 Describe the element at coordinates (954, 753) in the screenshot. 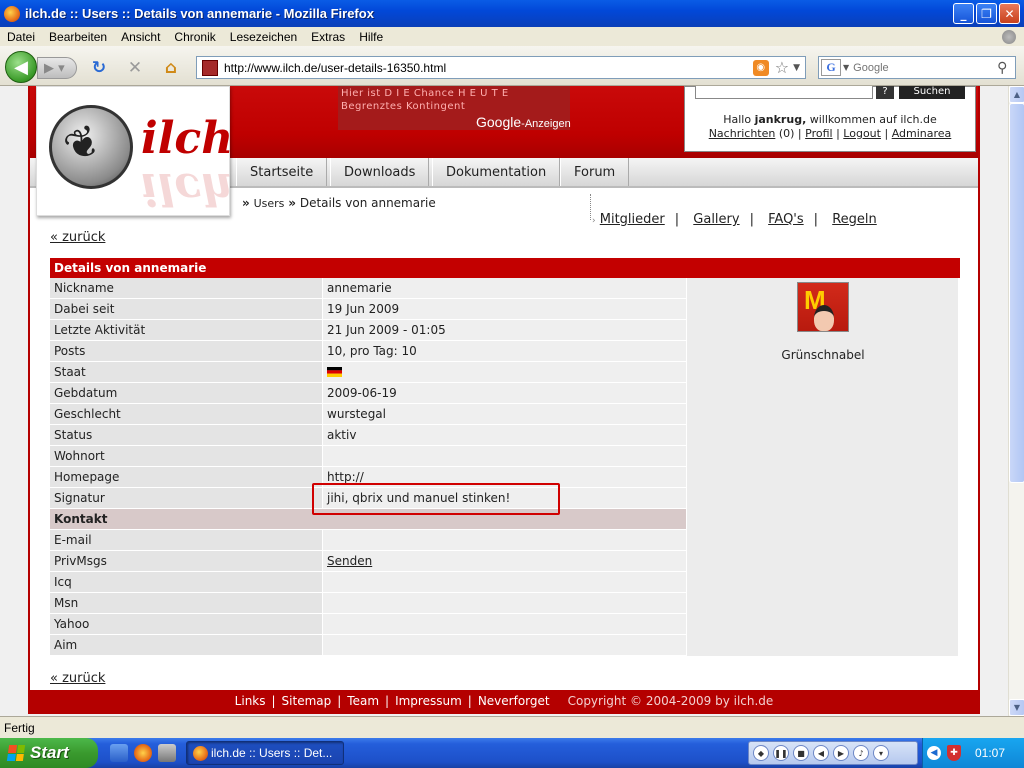

I see `antivirus-shield-icon: ✚` at that location.